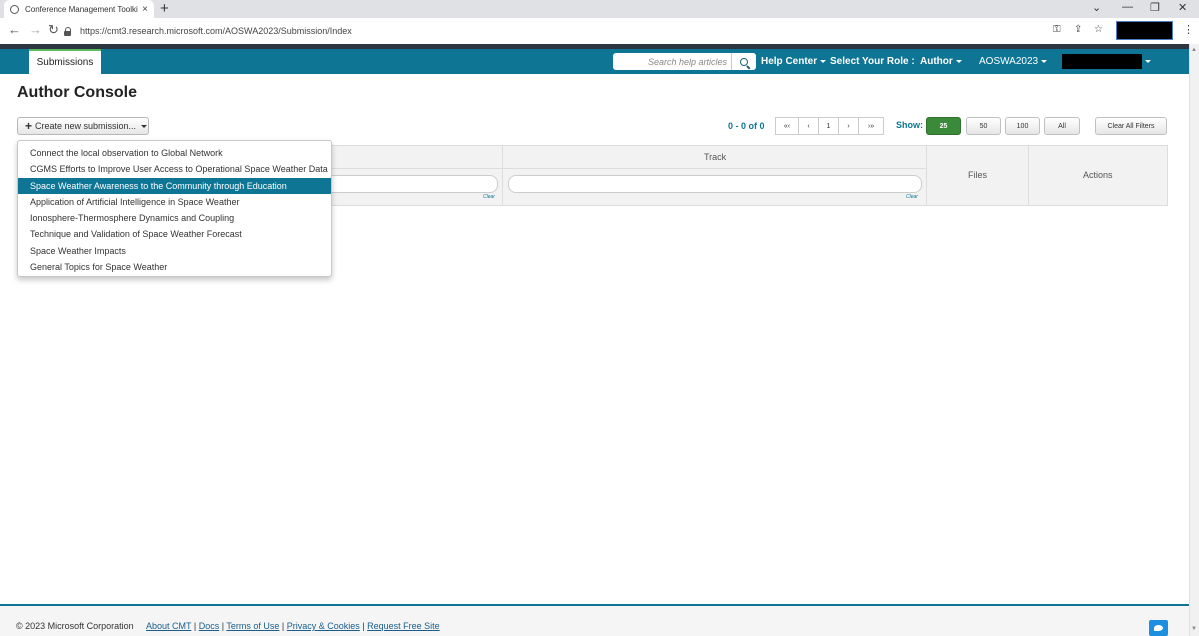  What do you see at coordinates (29, 126) in the screenshot?
I see `plus-icon: +` at bounding box center [29, 126].